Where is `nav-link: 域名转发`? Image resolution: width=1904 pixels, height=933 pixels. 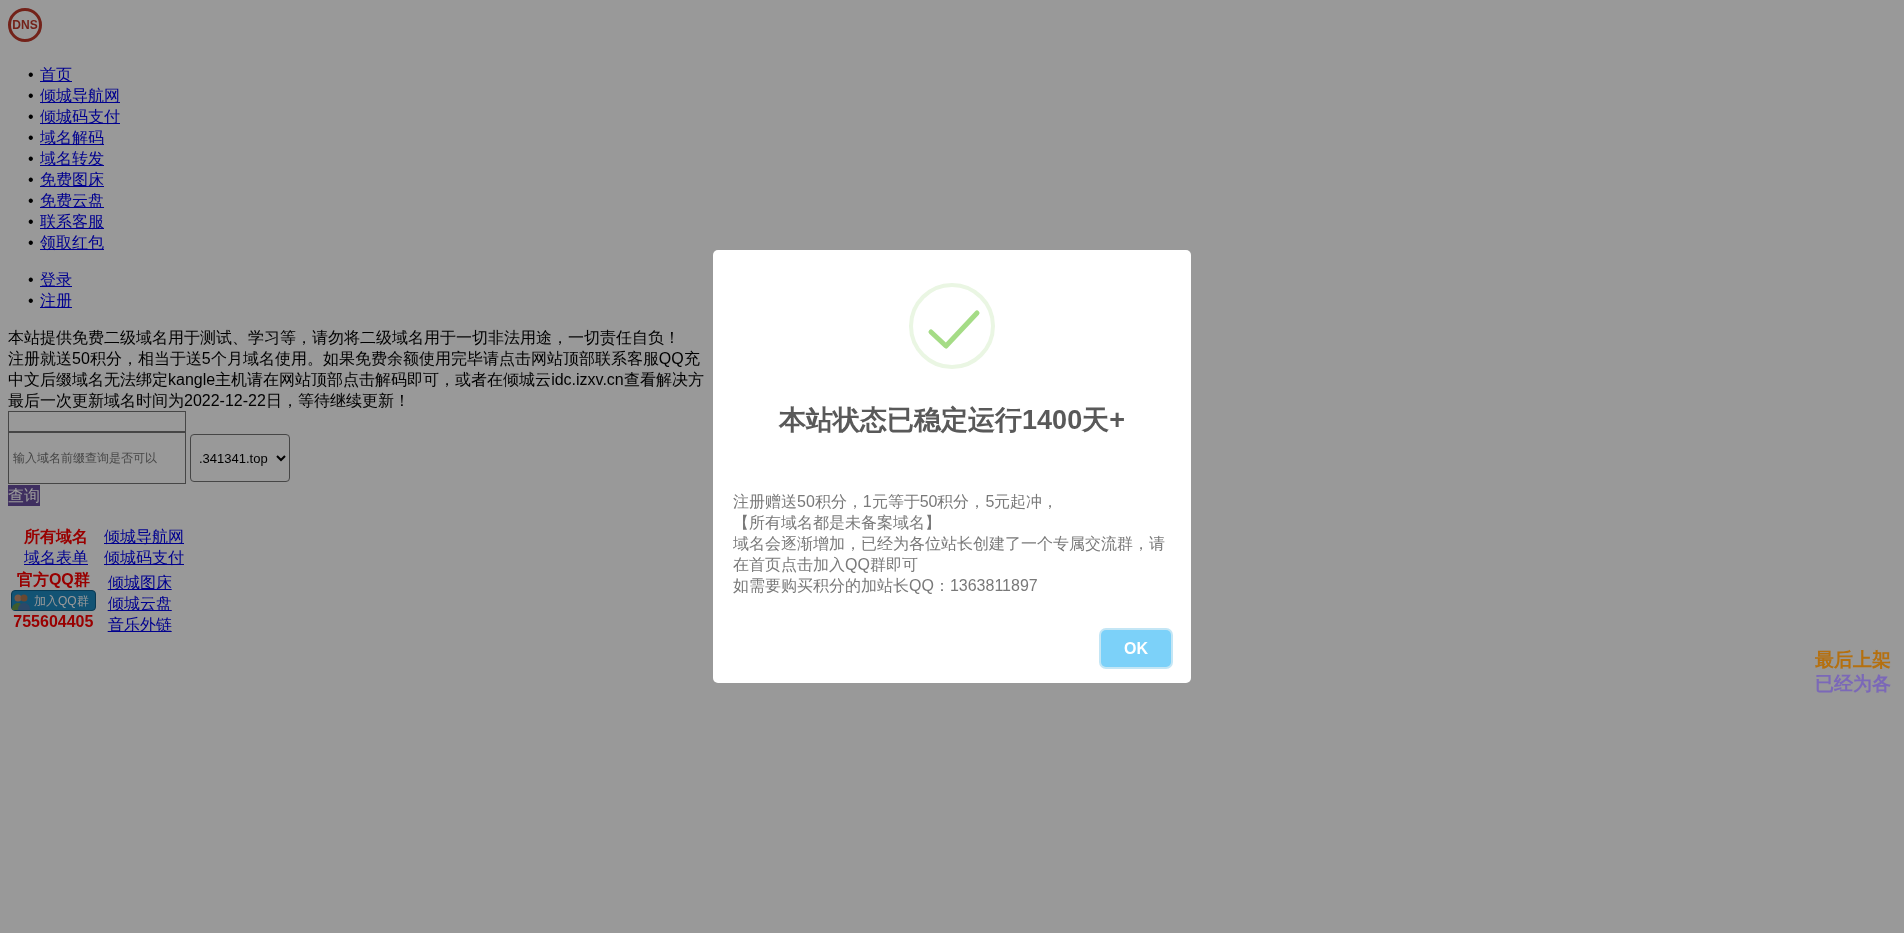 nav-link: 域名转发 is located at coordinates (72, 158).